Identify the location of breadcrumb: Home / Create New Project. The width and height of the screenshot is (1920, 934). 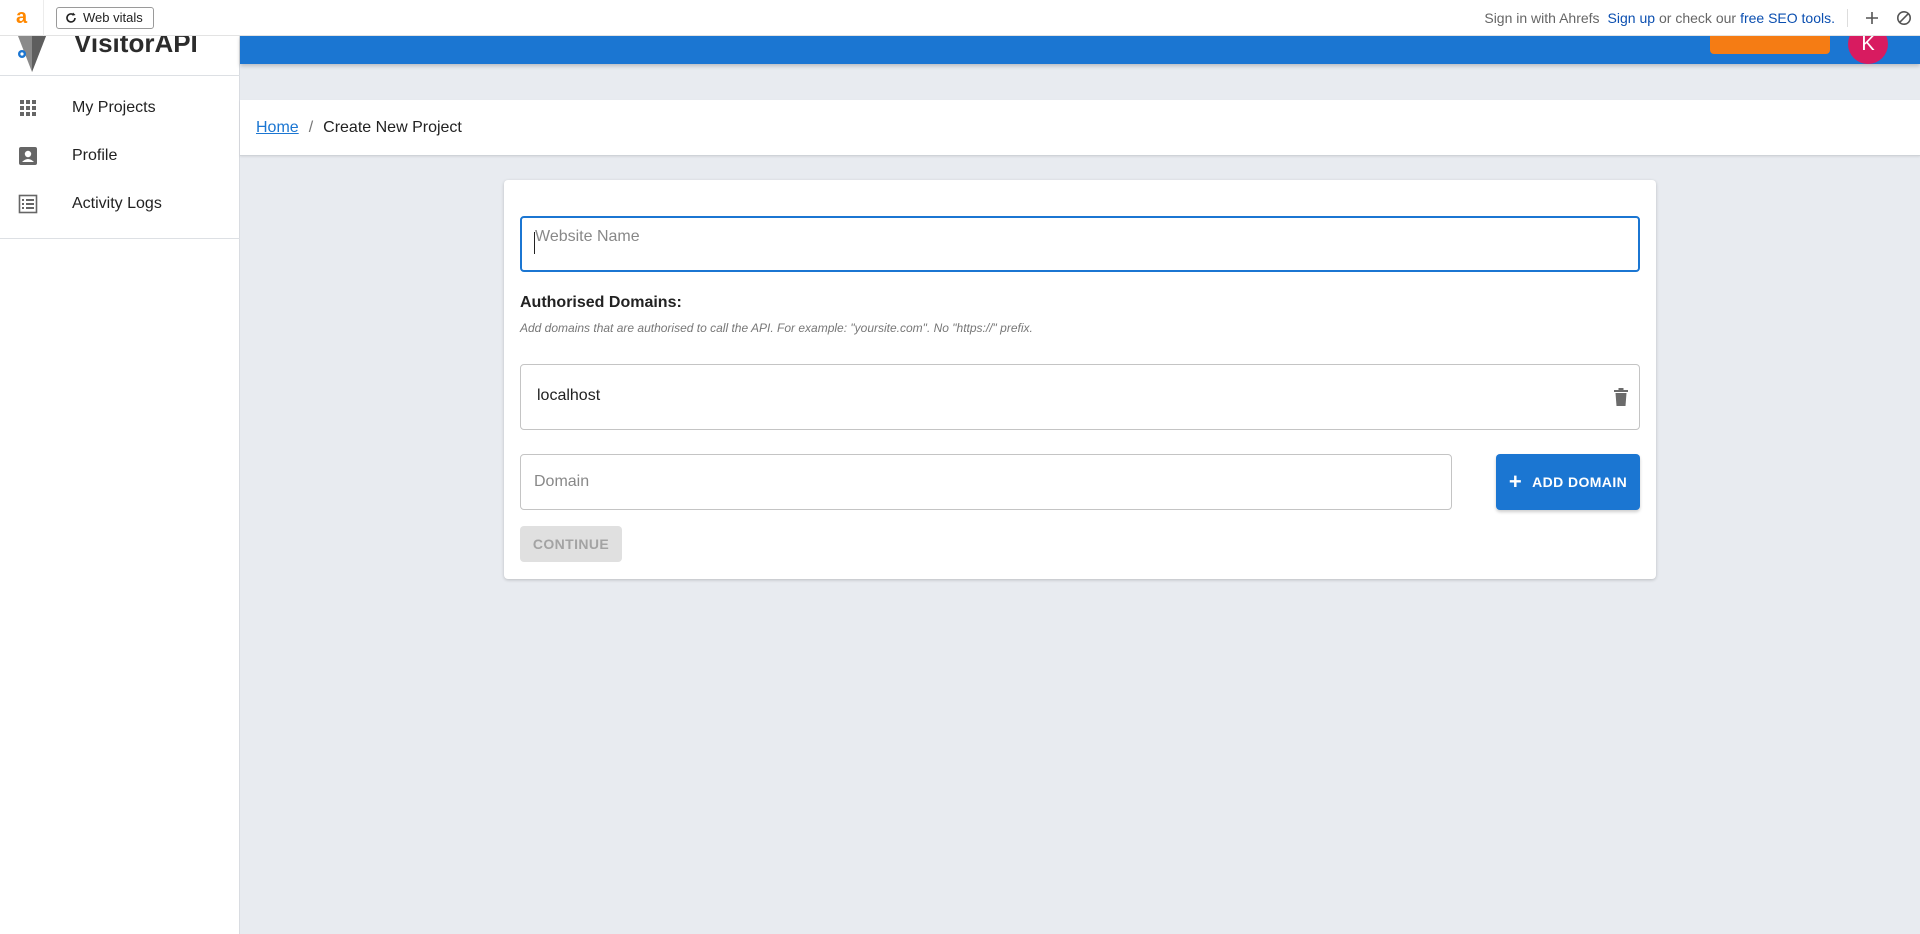
(1080, 128).